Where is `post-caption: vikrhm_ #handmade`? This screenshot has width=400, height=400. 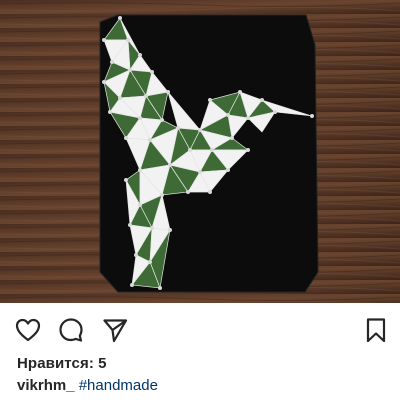
post-caption: vikrhm_ #handmade is located at coordinates (87, 385).